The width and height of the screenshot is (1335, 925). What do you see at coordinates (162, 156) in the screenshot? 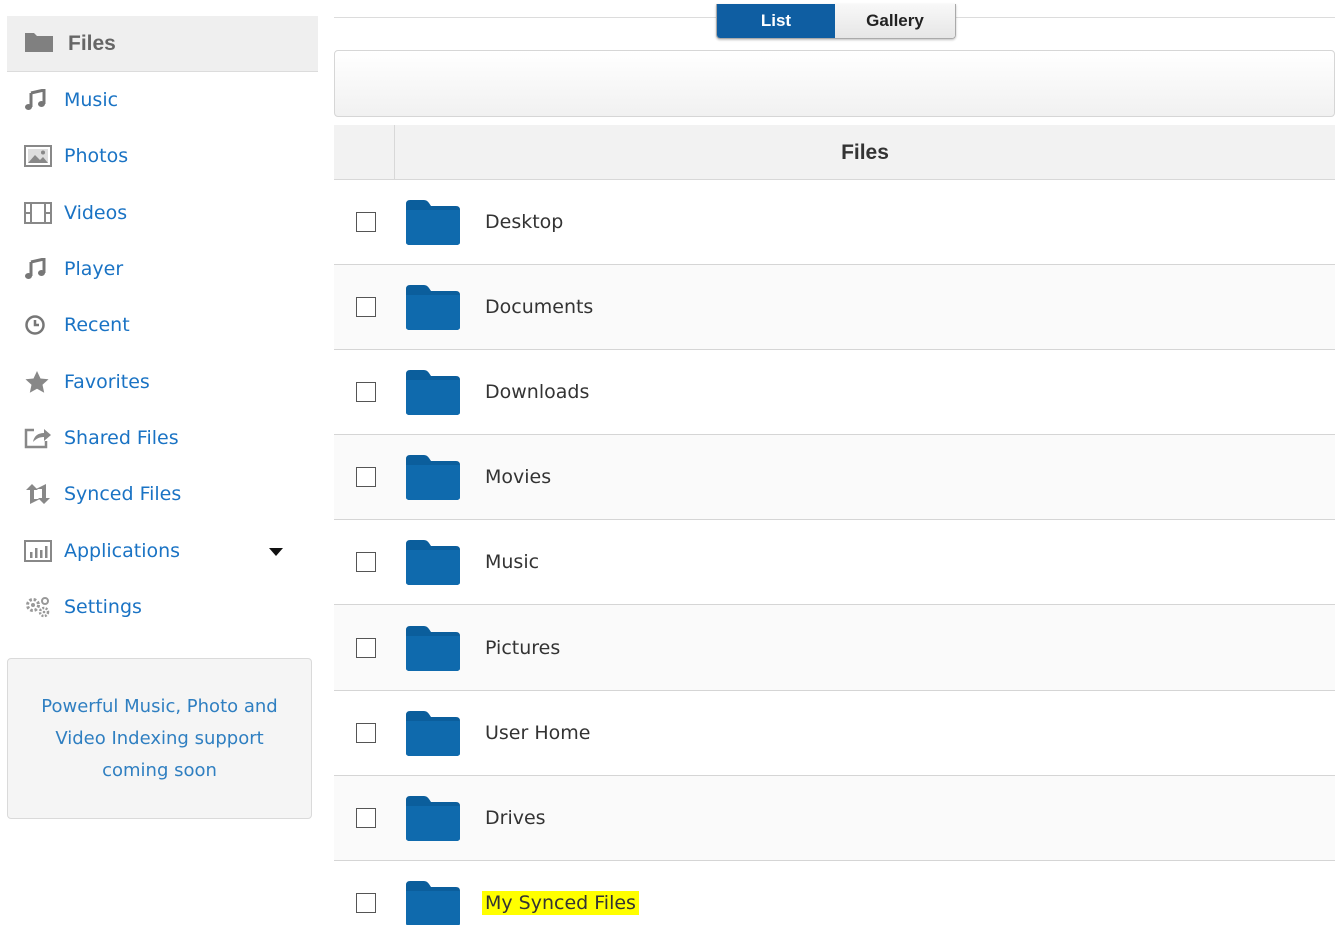
I see `sidebar-item-photos: Photos` at bounding box center [162, 156].